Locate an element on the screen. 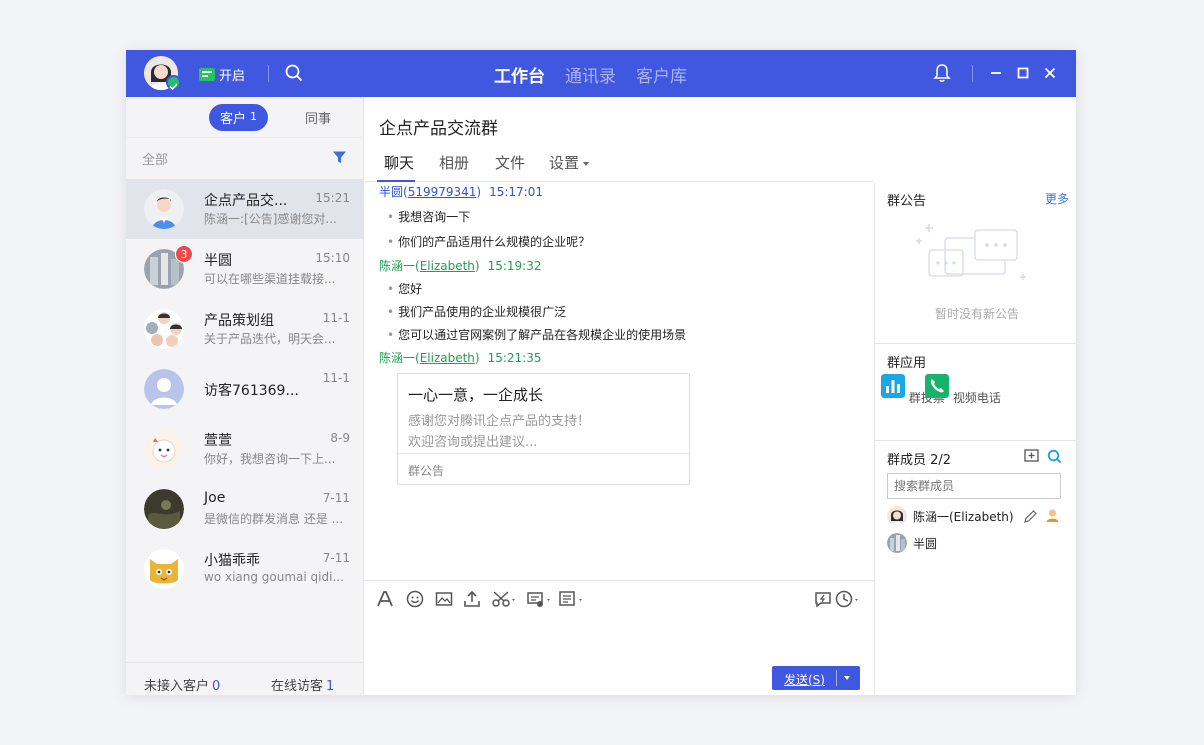  message-time: 15:21:35 is located at coordinates (514, 358).